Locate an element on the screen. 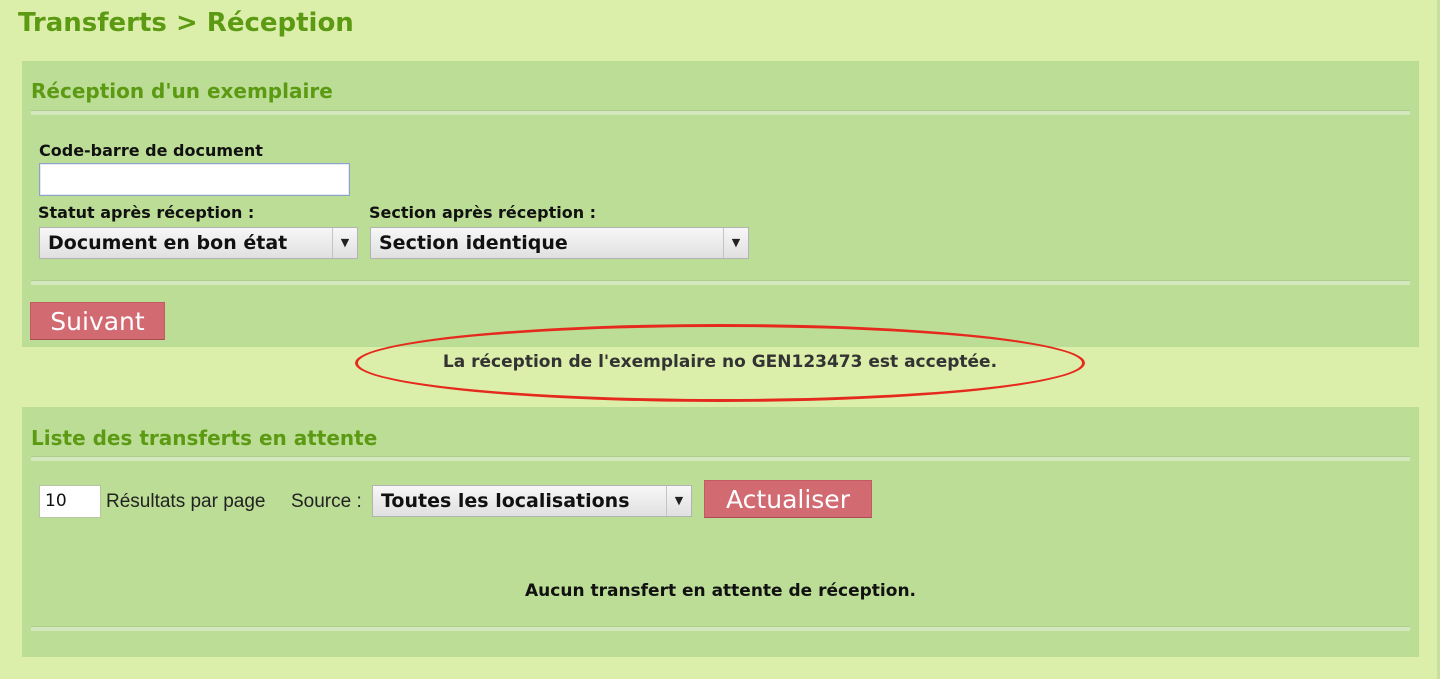  section-select-value: Section identique is located at coordinates (473, 243).